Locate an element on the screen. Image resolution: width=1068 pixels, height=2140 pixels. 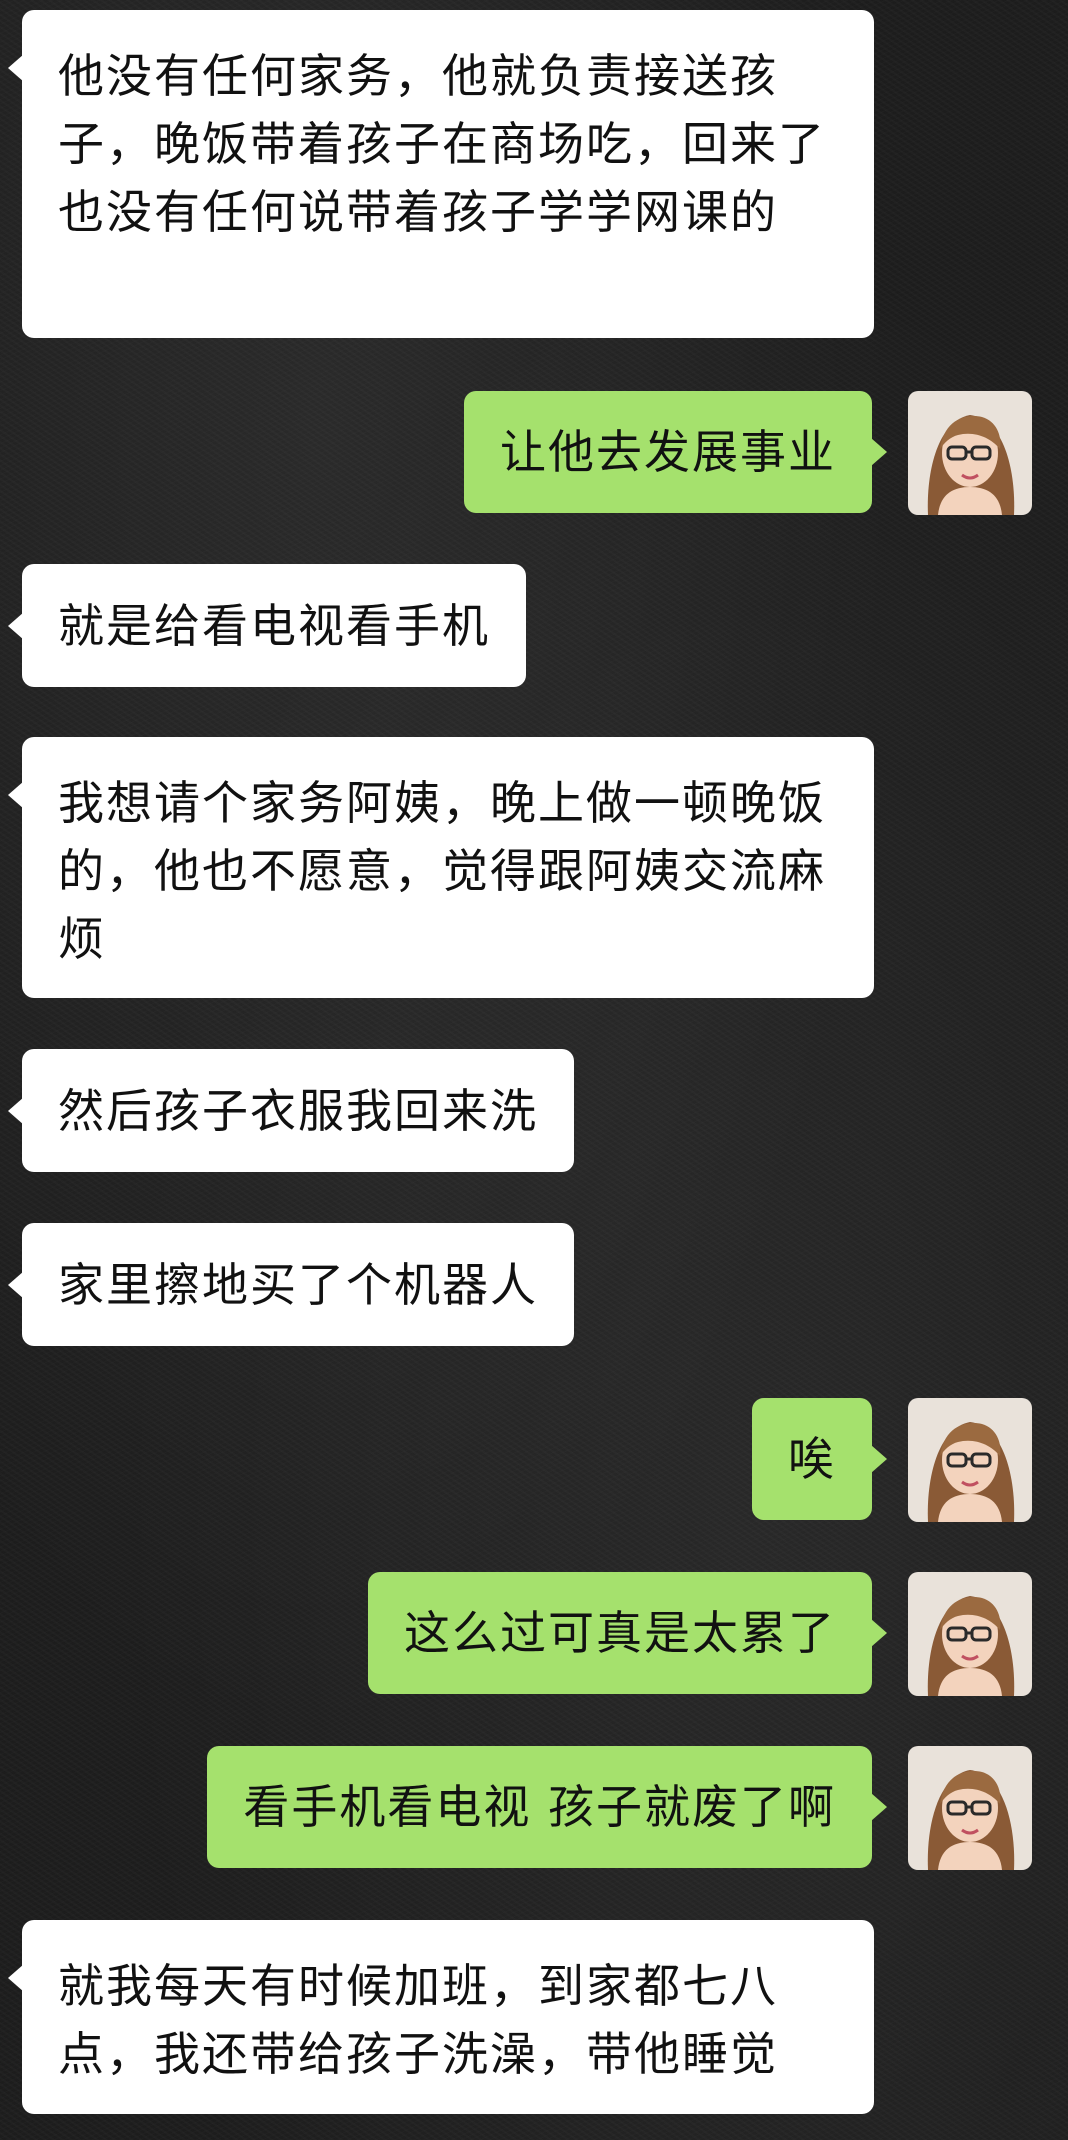
outgoing-message-bubble: 这么过可真是太累了 is located at coordinates (627, 1633).